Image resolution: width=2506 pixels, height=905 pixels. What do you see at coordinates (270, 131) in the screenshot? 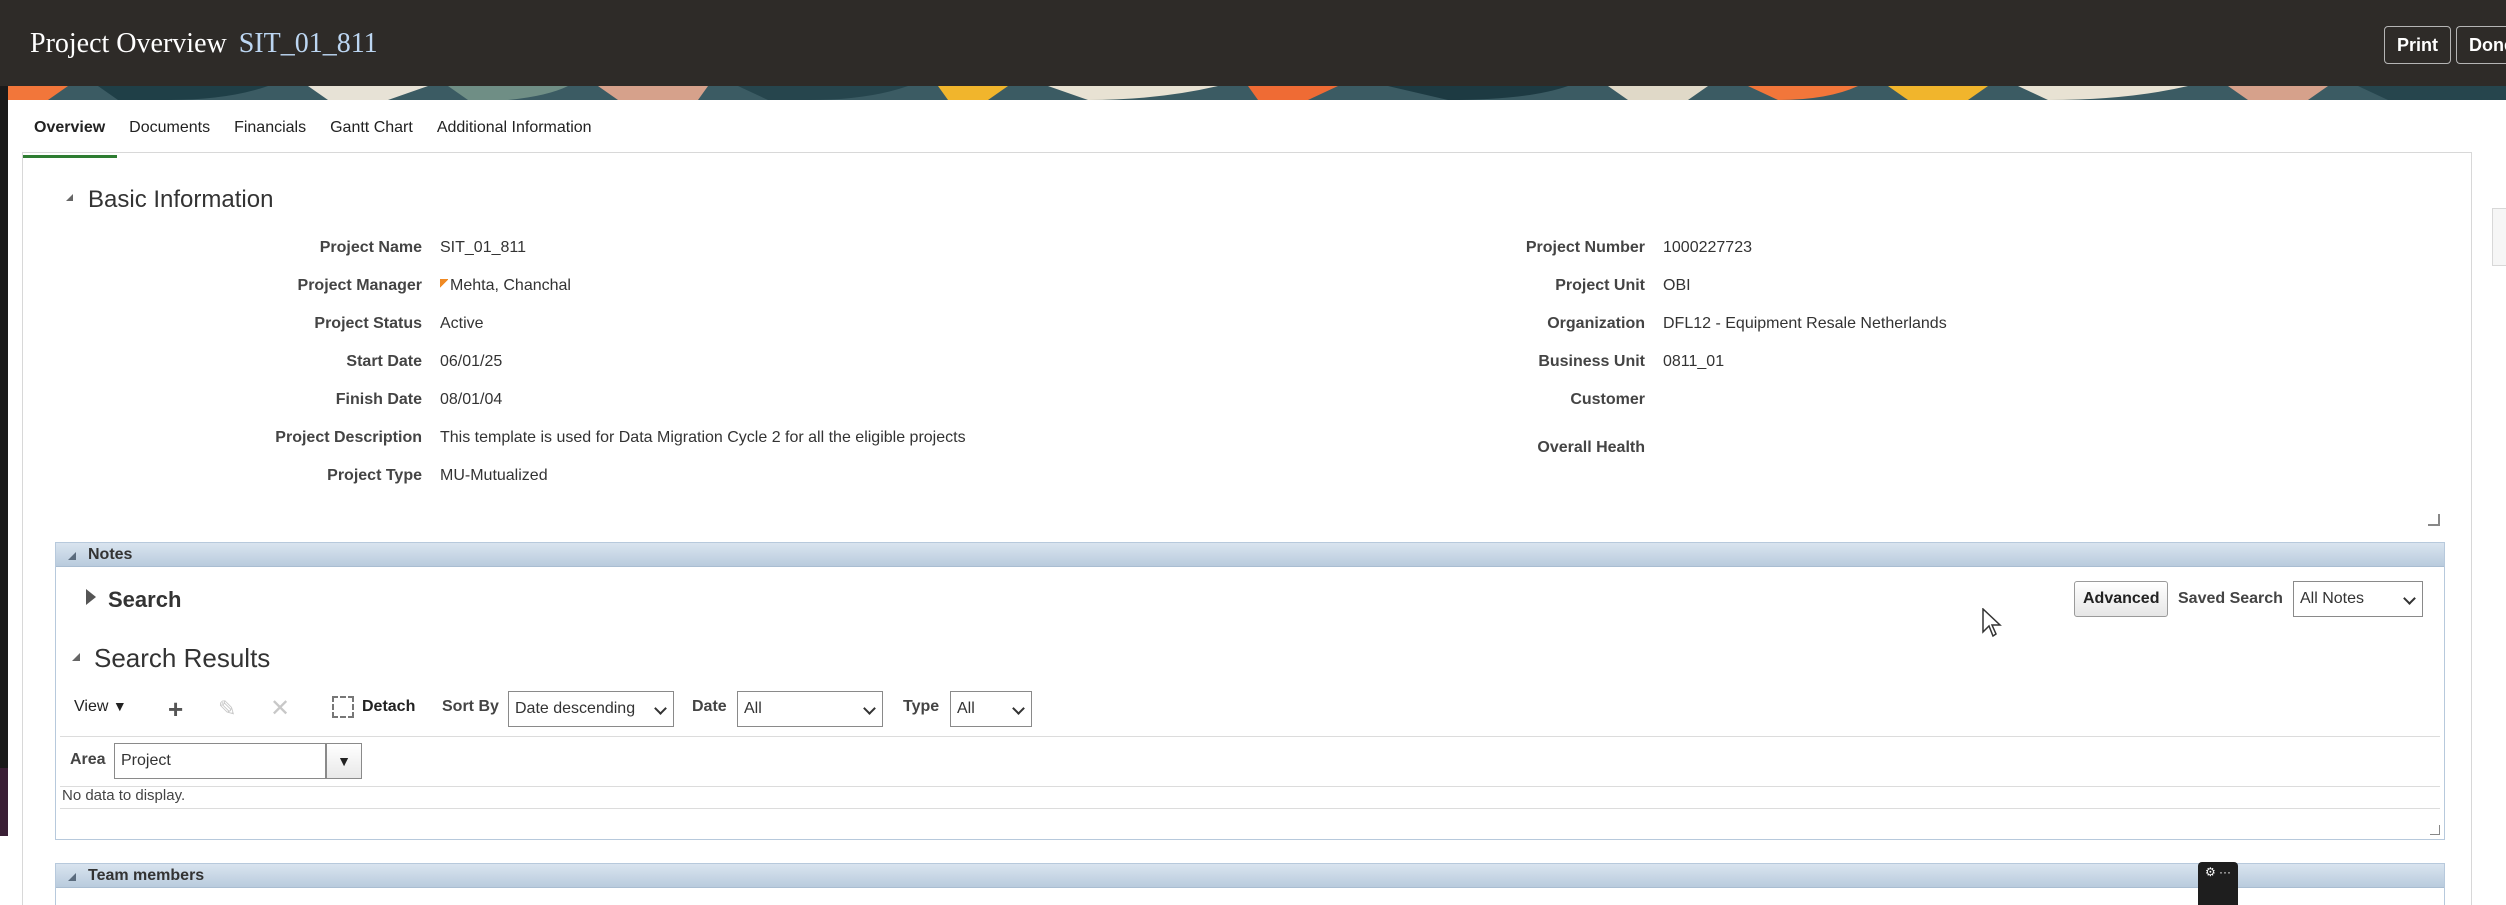
I see `tab-financials: Financials` at bounding box center [270, 131].